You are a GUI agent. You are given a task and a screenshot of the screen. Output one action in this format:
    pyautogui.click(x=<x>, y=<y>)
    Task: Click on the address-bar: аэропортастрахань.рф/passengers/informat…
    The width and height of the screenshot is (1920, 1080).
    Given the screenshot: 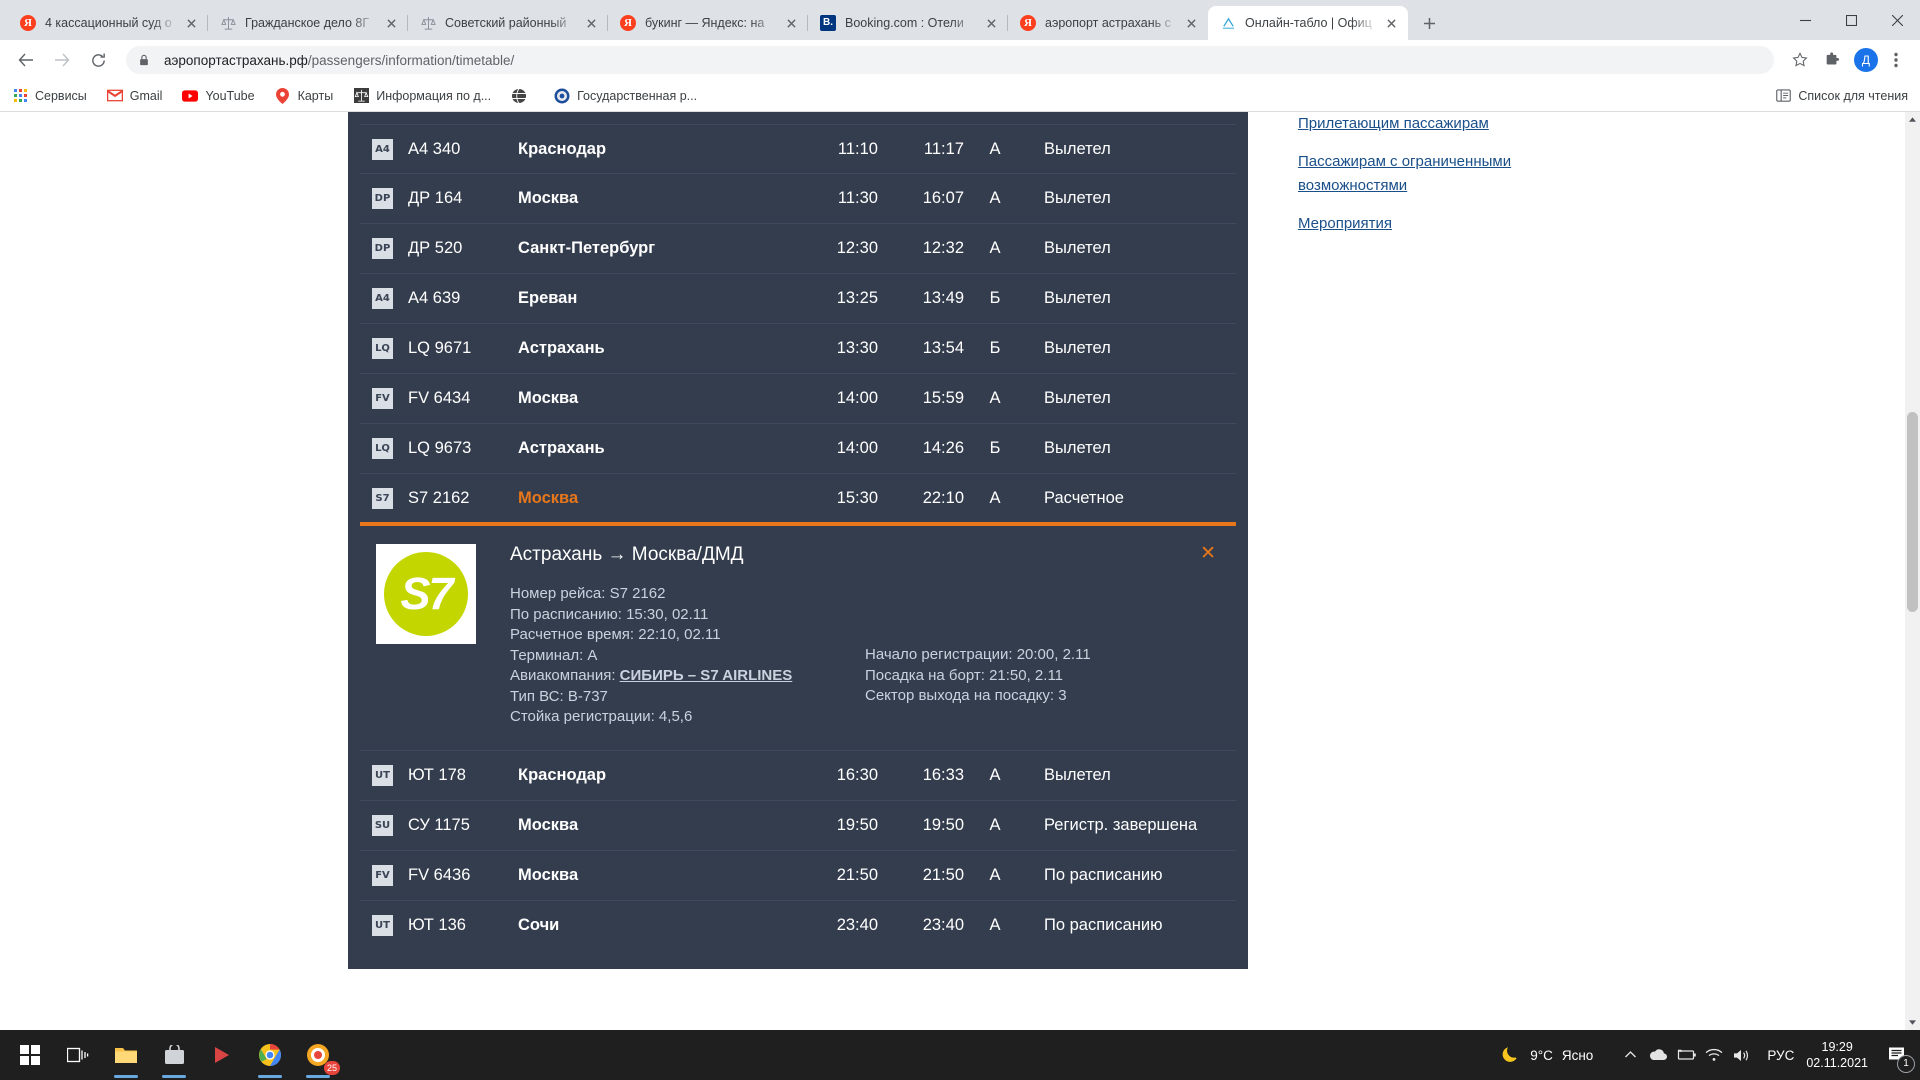 What is the action you would take?
    pyautogui.click(x=950, y=60)
    